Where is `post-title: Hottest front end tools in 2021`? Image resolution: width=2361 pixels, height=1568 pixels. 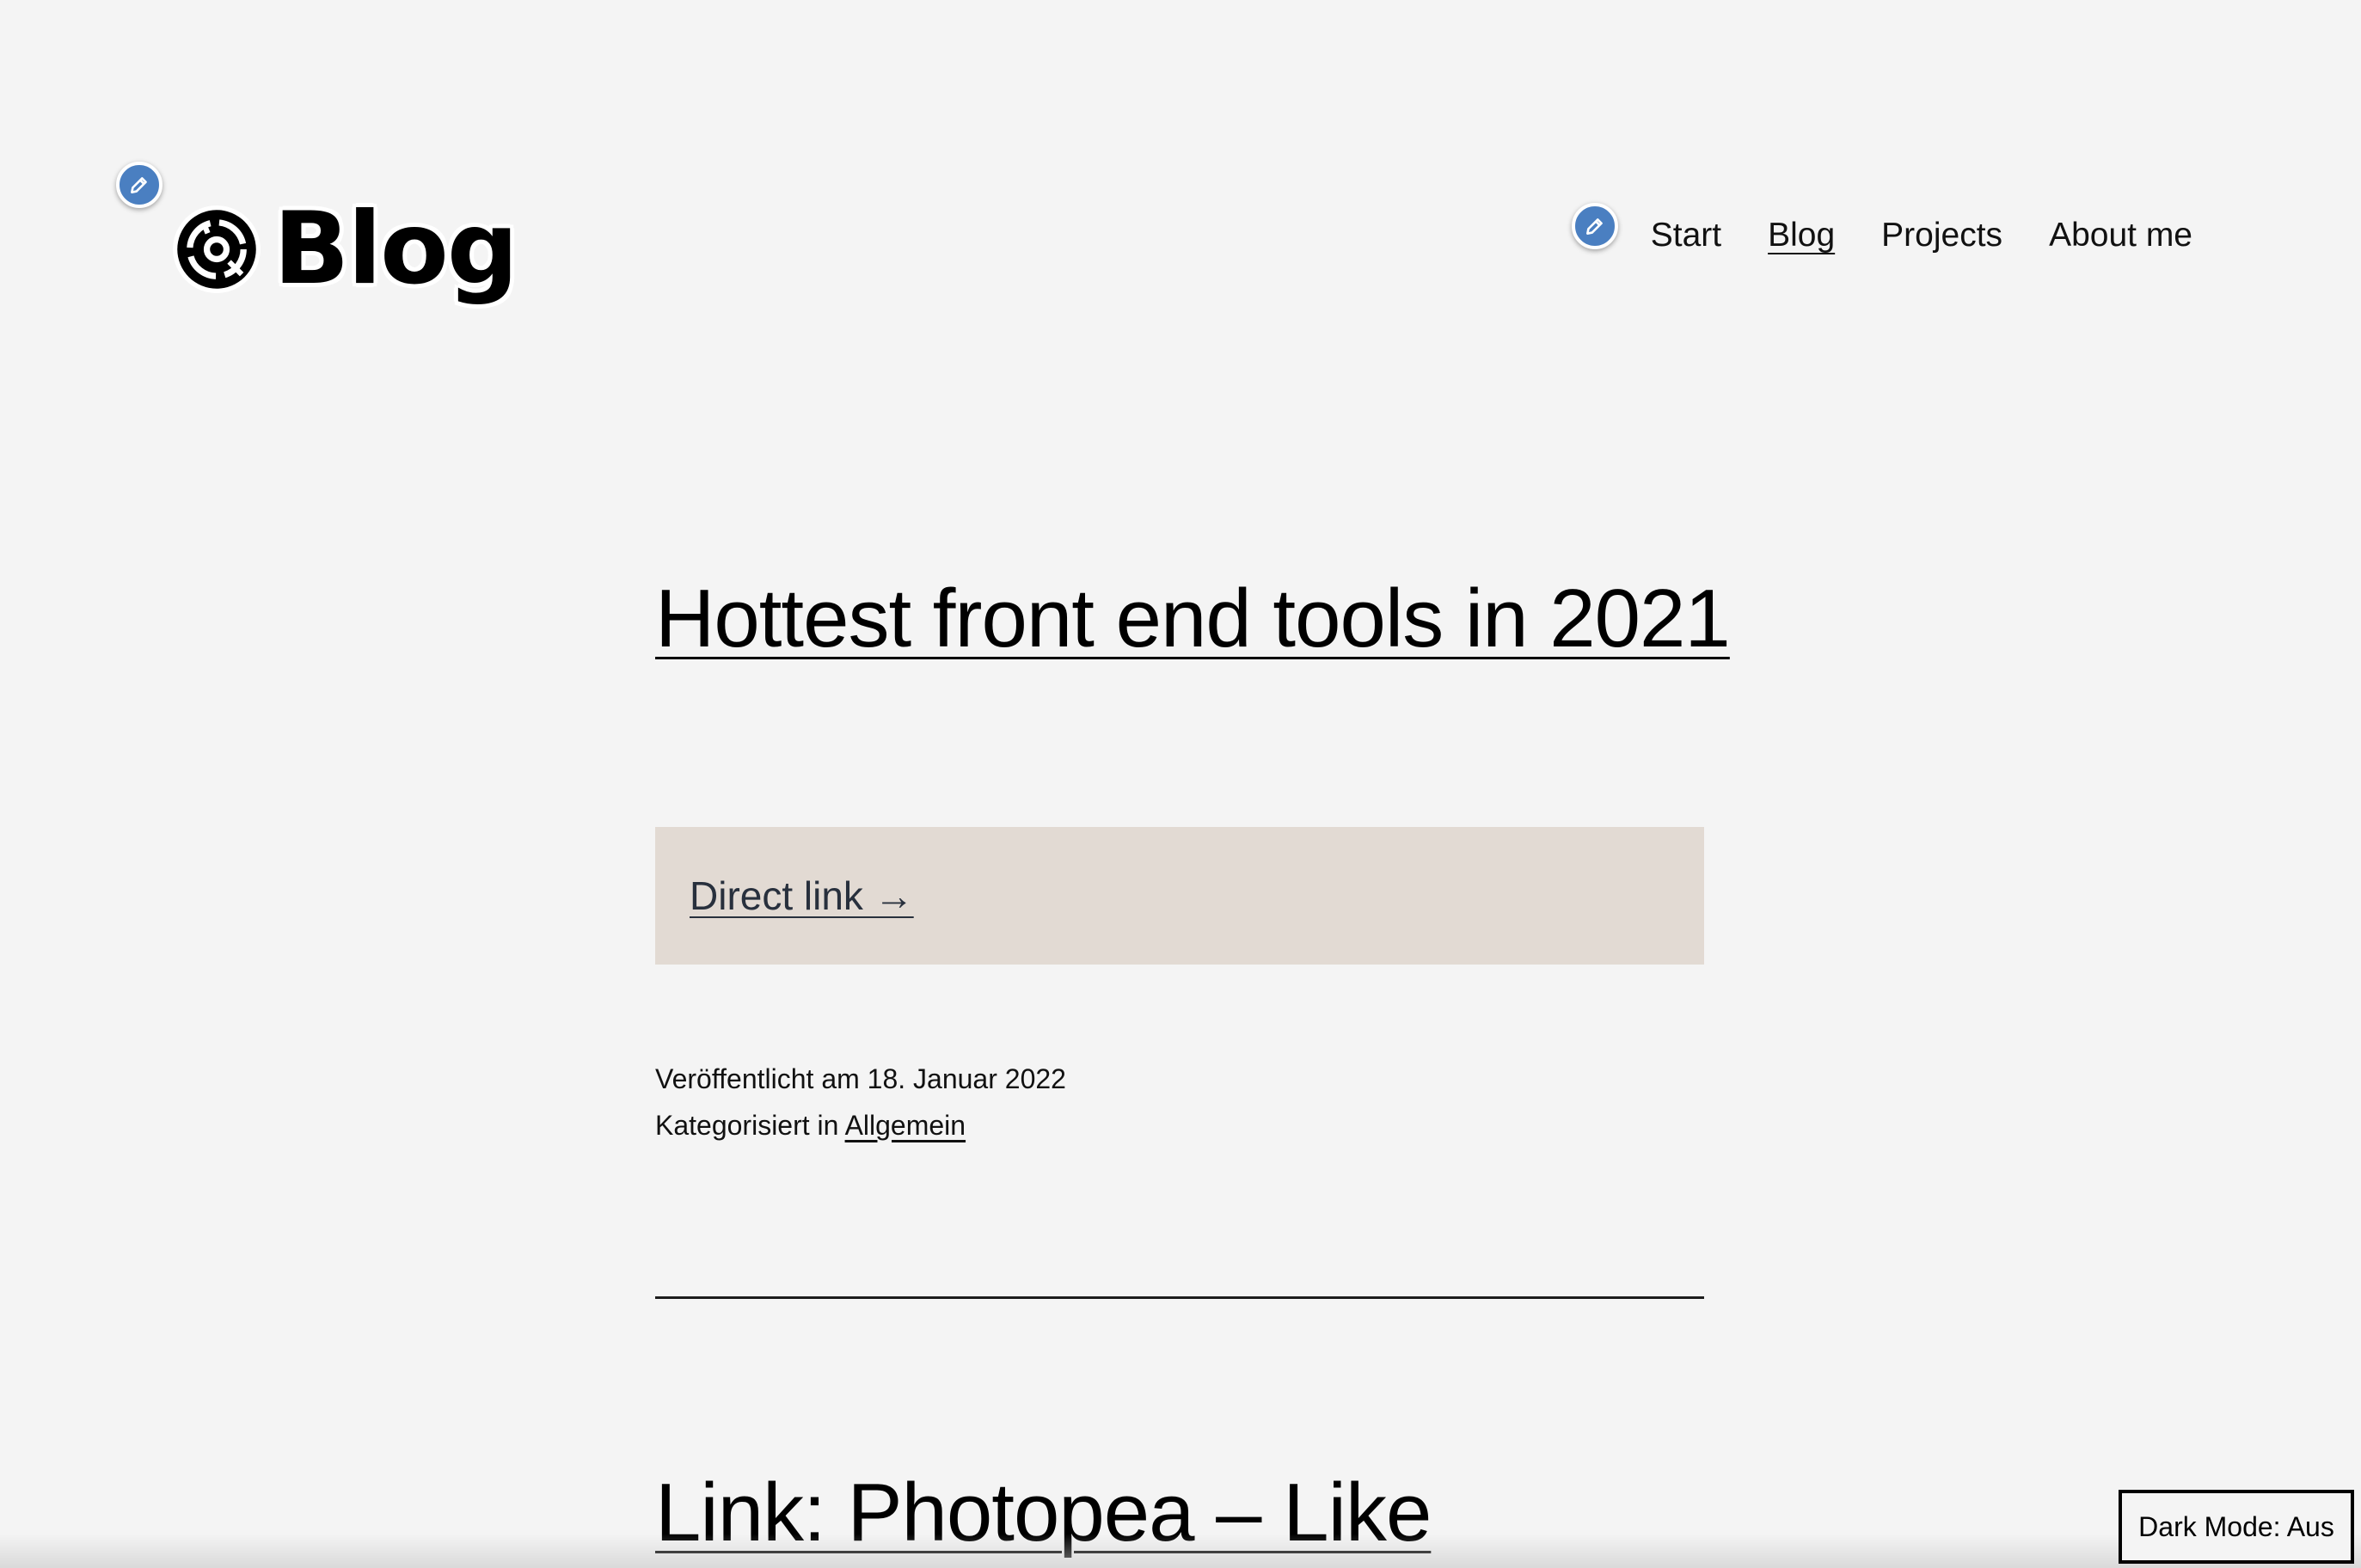
post-title: Hottest front end tools in 2021 is located at coordinates (1214, 619).